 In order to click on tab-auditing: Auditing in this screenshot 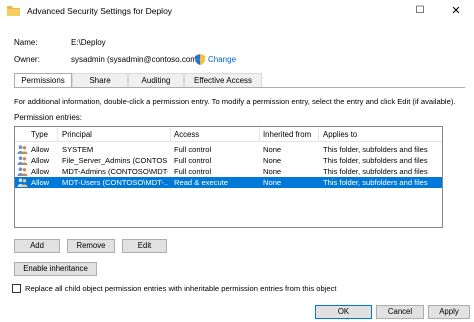, I will do `click(156, 80)`.